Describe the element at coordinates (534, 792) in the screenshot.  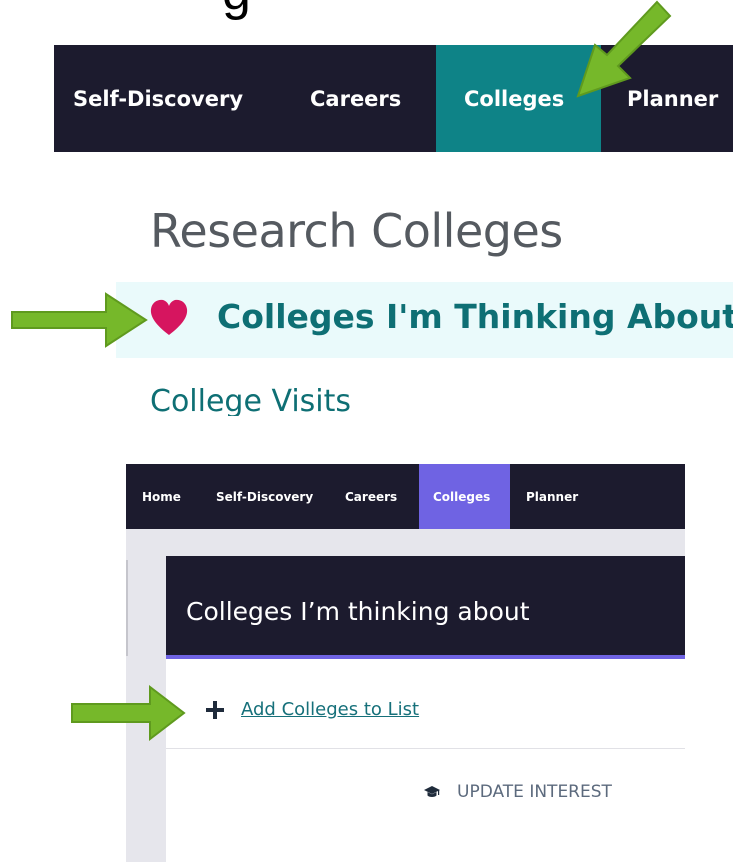
I see `update-interest-label: UPDATE INTEREST` at that location.